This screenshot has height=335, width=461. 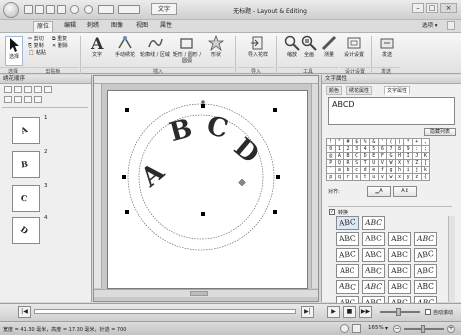 What do you see at coordinates (416, 156) in the screenshot?
I see `character-cell: J` at bounding box center [416, 156].